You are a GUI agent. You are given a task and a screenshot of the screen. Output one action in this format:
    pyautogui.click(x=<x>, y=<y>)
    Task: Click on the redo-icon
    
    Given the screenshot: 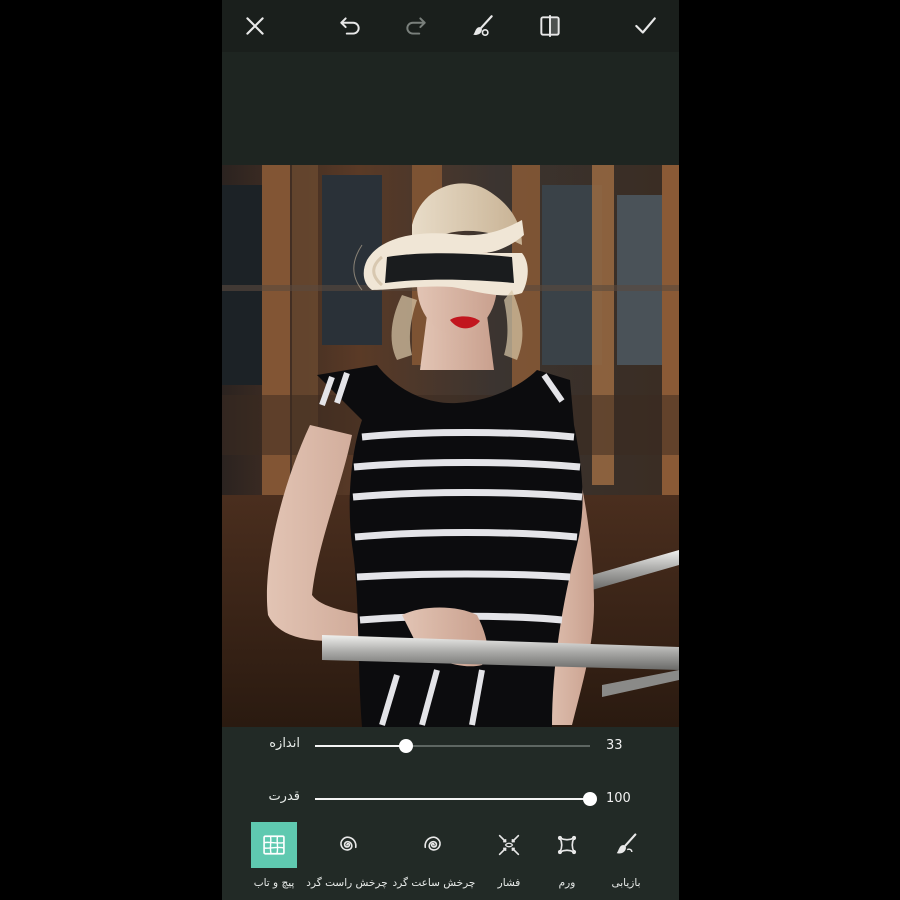 What is the action you would take?
    pyautogui.click(x=416, y=26)
    